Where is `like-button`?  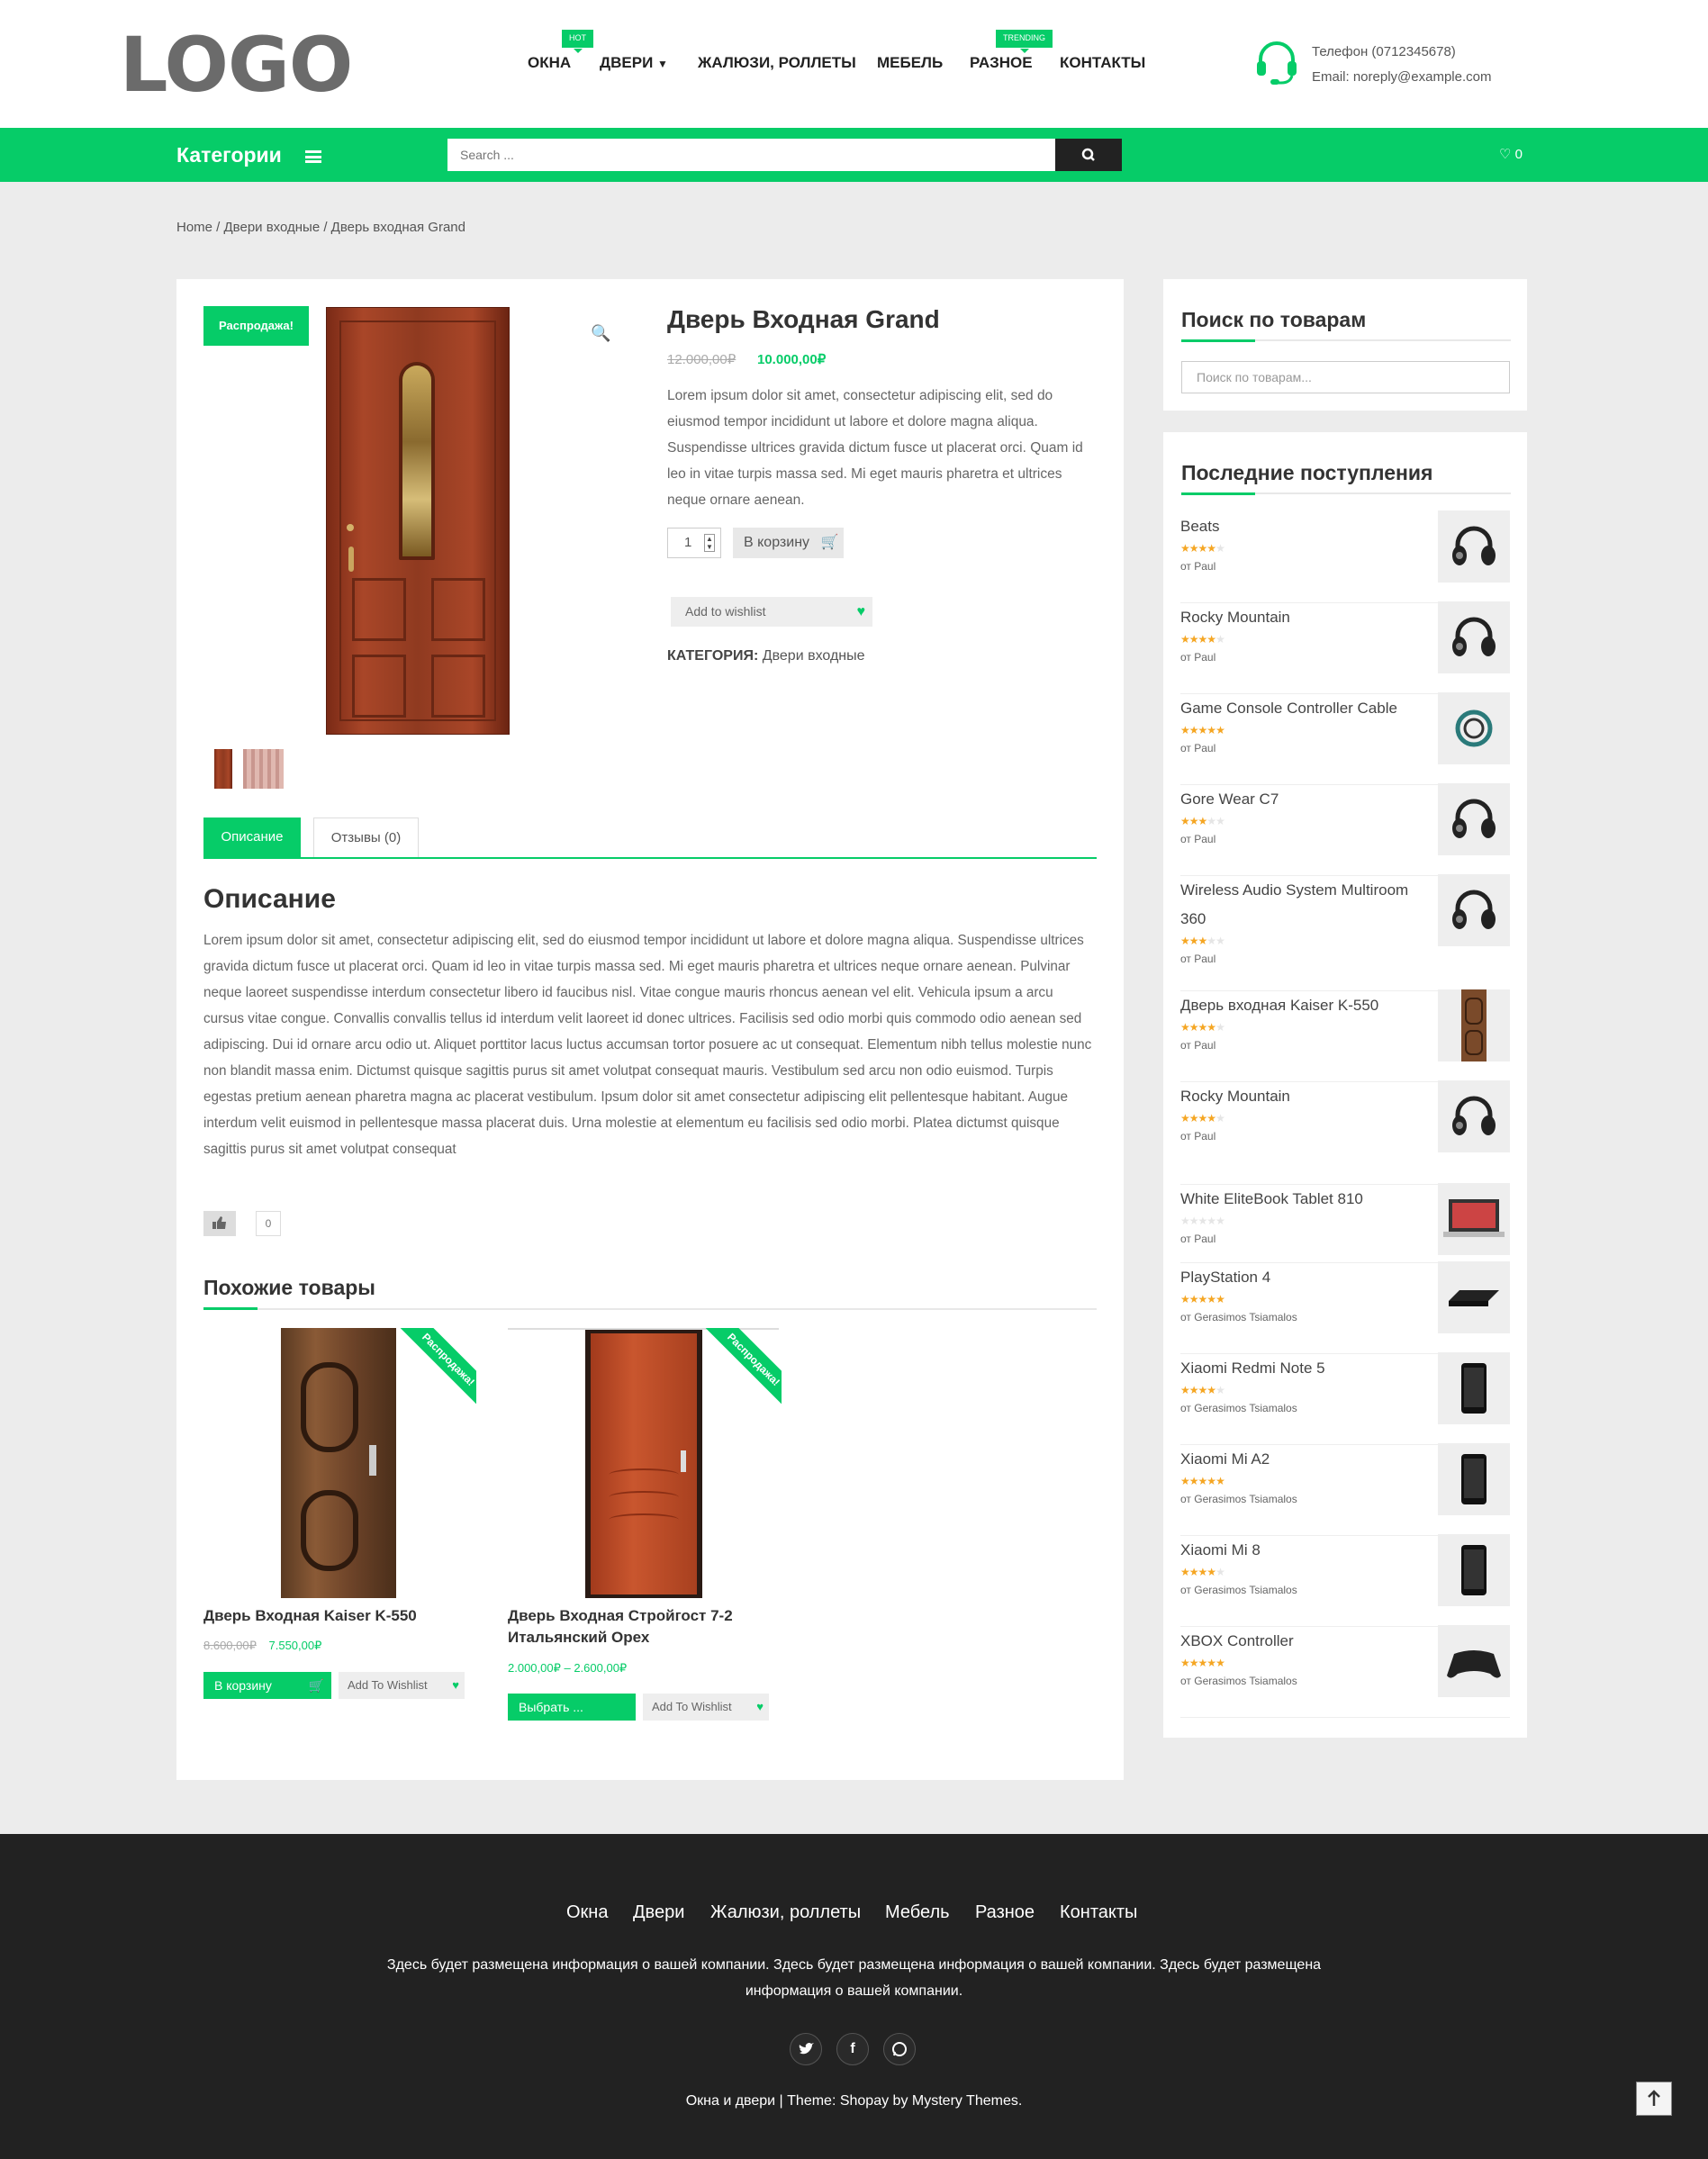 like-button is located at coordinates (219, 1223).